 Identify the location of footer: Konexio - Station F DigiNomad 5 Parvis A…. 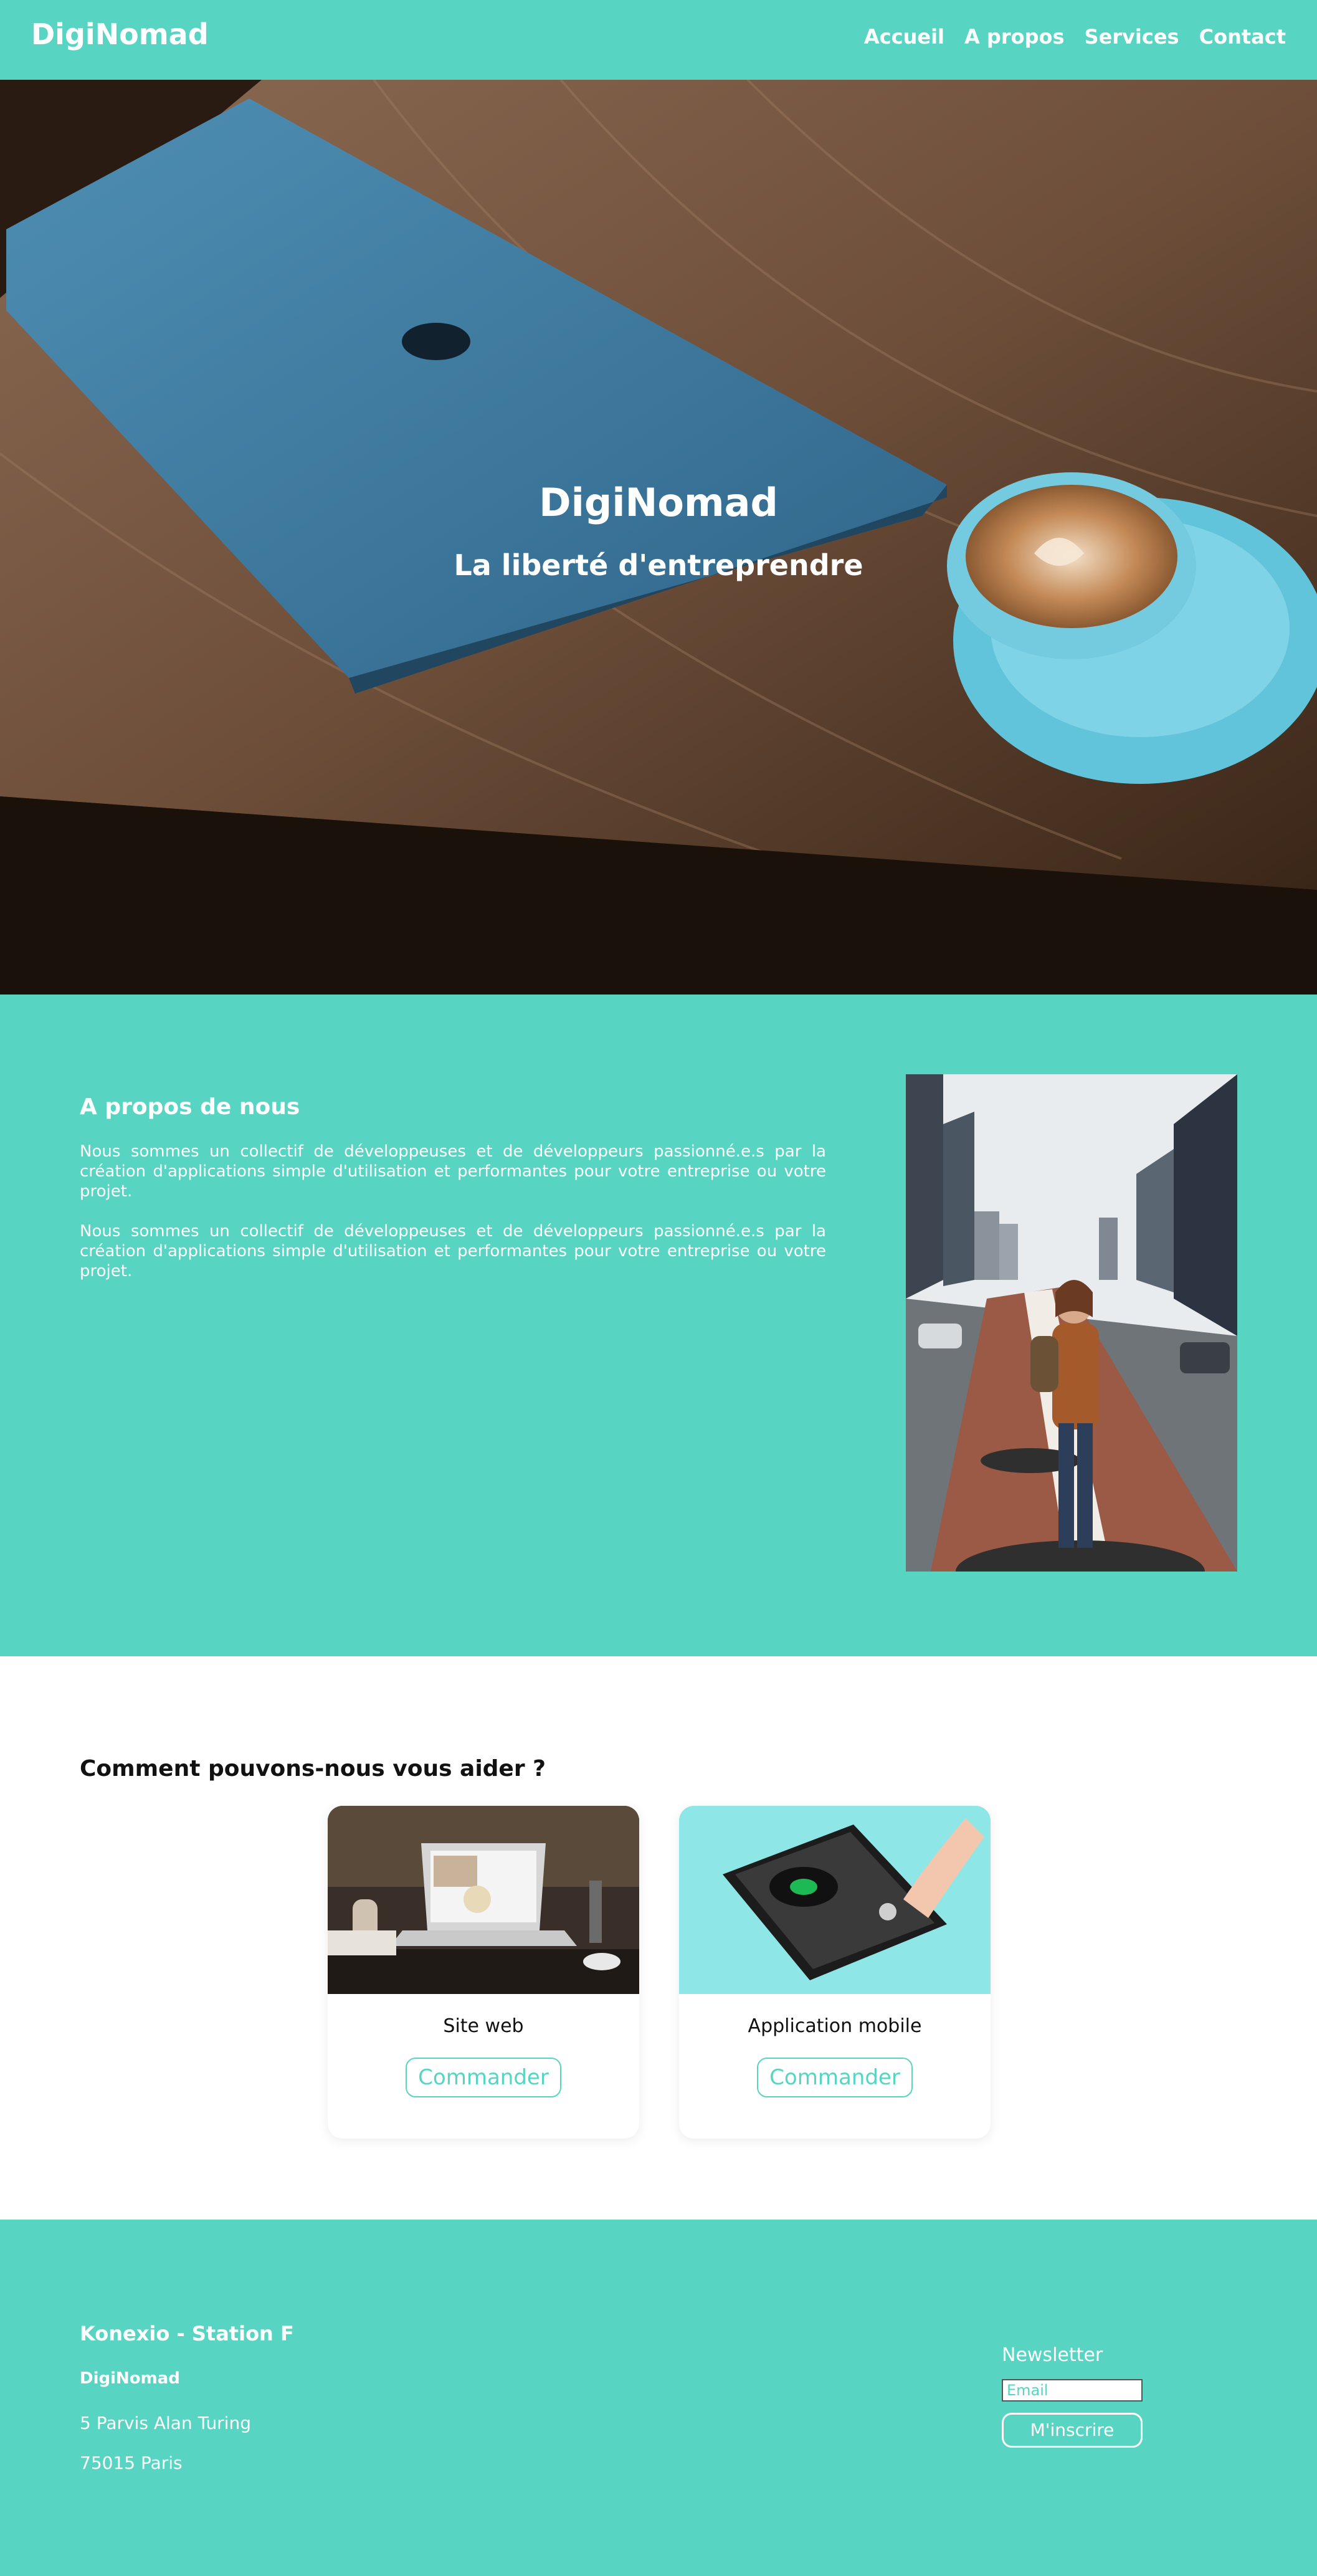
(658, 2398).